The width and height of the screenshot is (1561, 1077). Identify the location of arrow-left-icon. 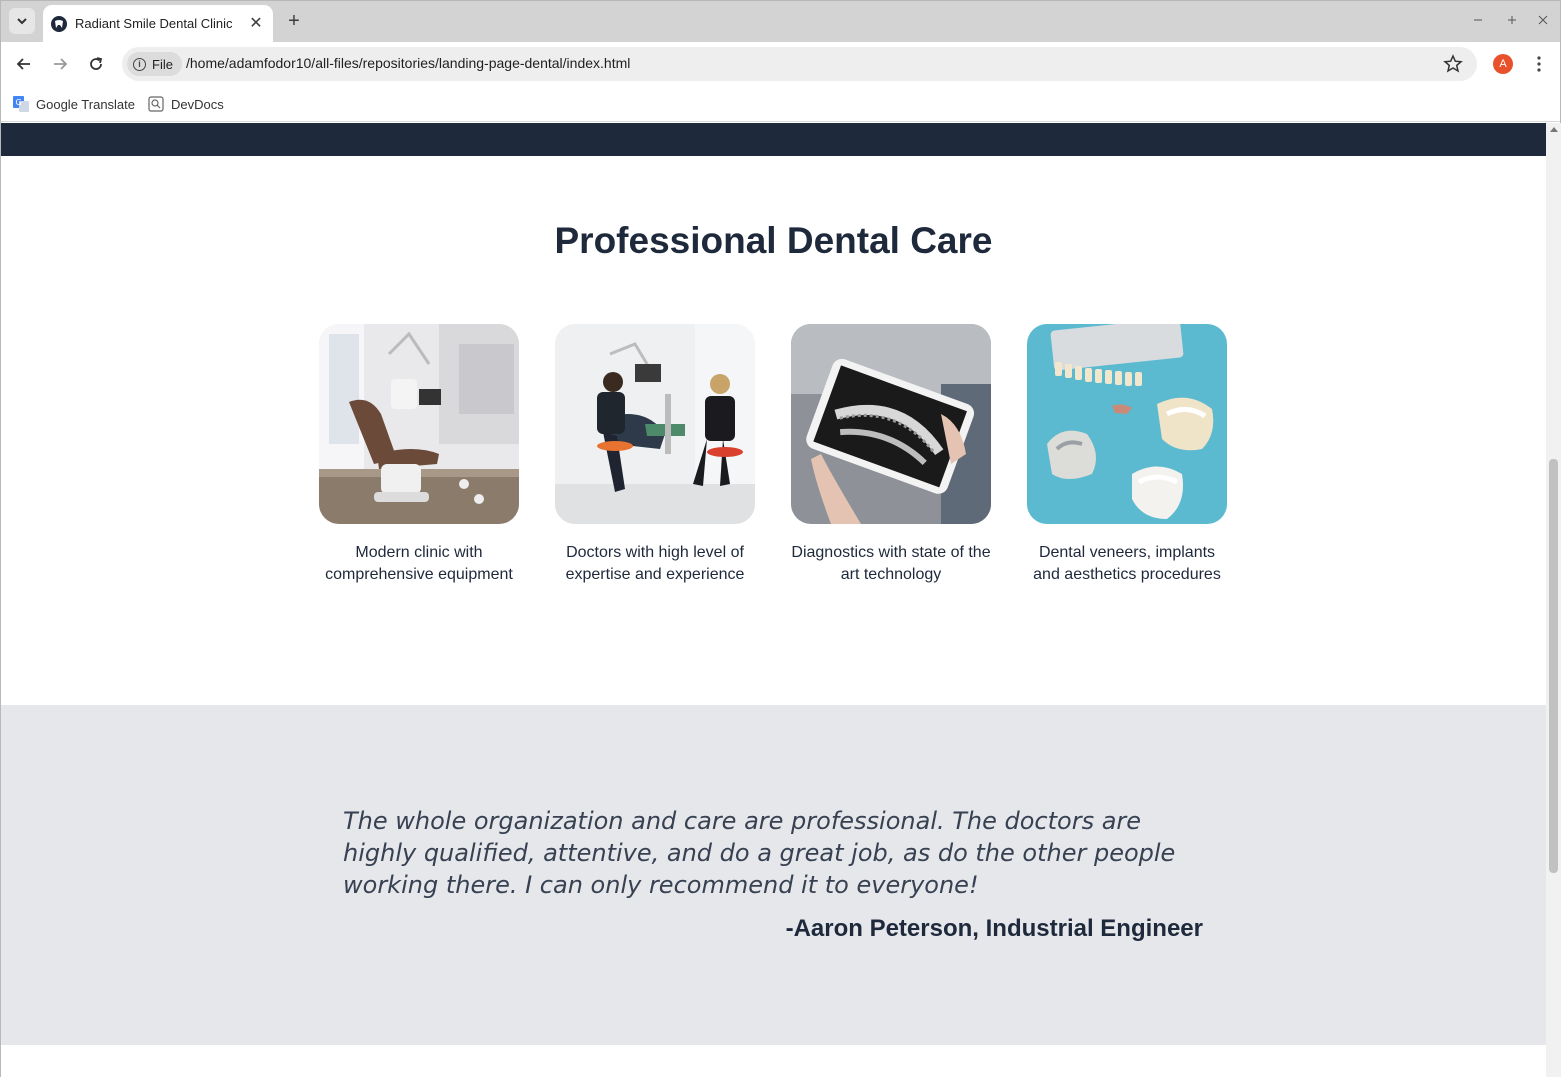
(23, 64).